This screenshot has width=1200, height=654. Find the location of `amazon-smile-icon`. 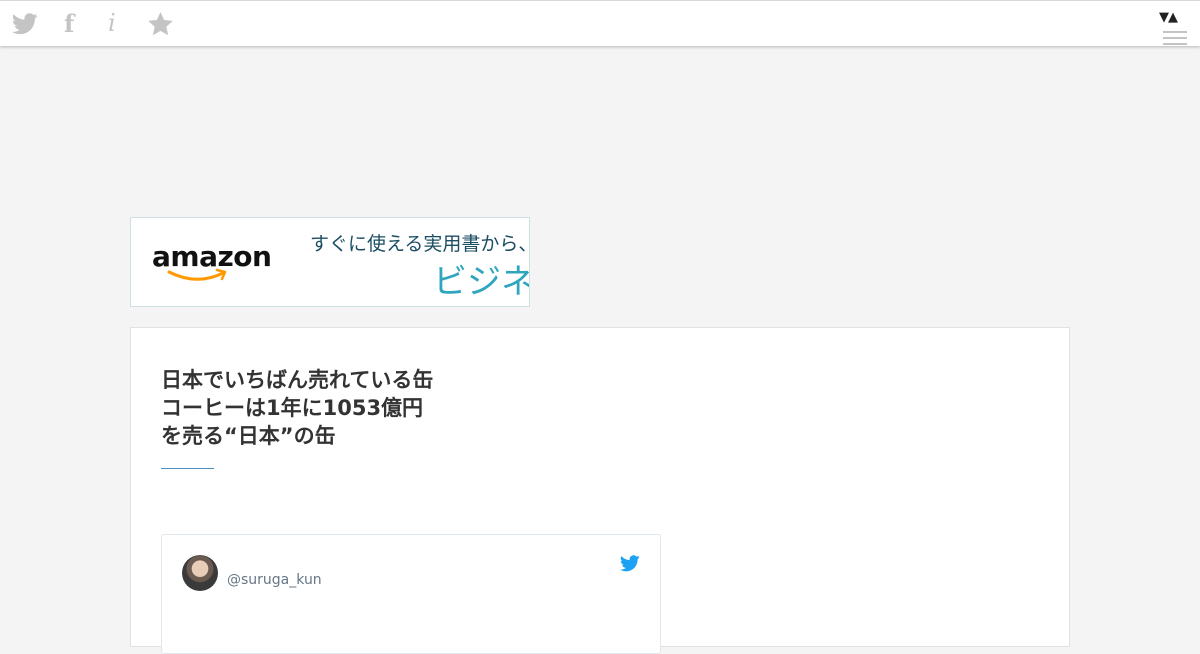

amazon-smile-icon is located at coordinates (197, 274).